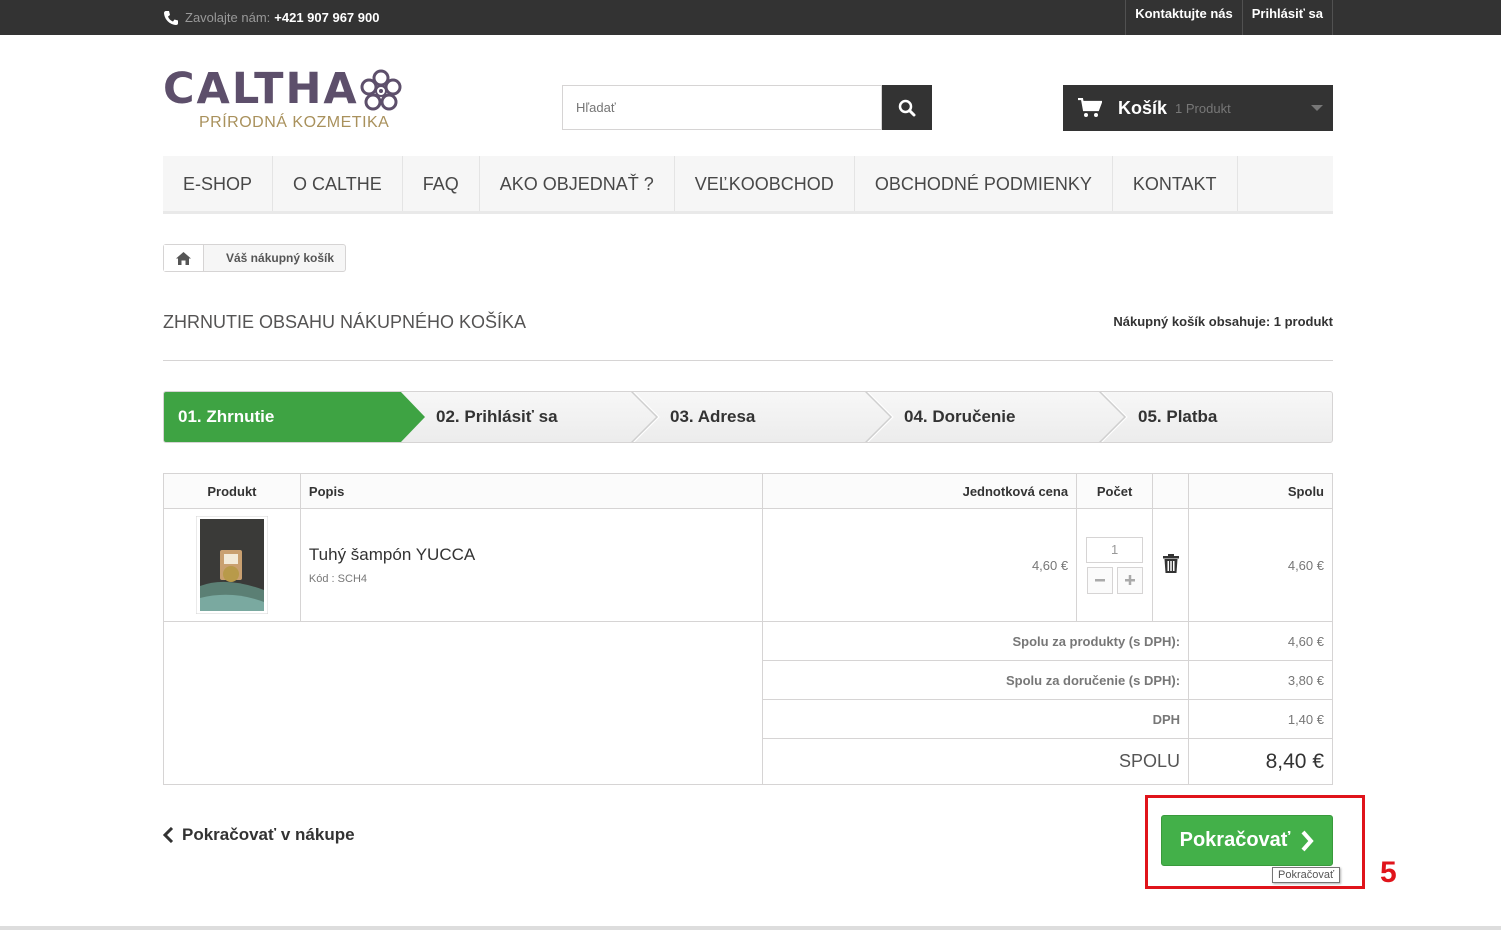  I want to click on contact-link: Kontaktujte nás, so click(1183, 17).